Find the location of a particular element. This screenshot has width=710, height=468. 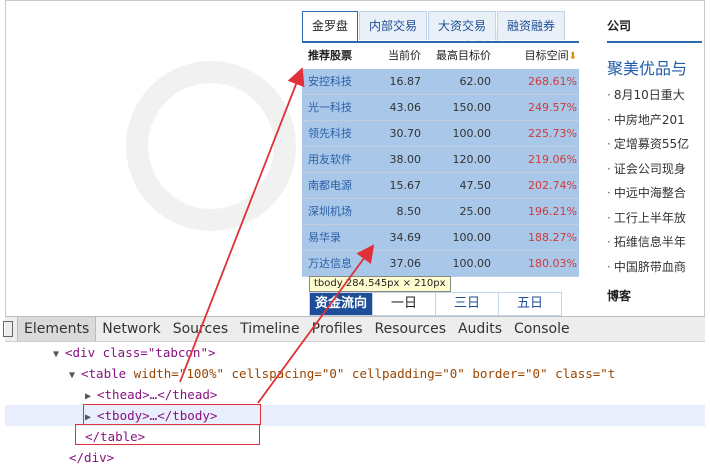

sort-down-icon: ⬇ is located at coordinates (573, 56).